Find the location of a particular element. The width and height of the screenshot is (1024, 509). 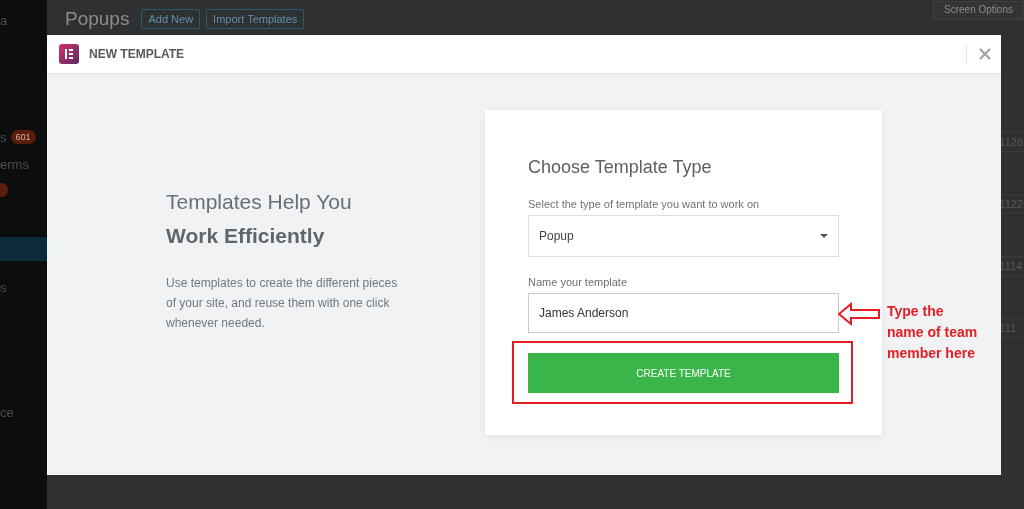

template-name-field: James Anderson is located at coordinates (683, 313).